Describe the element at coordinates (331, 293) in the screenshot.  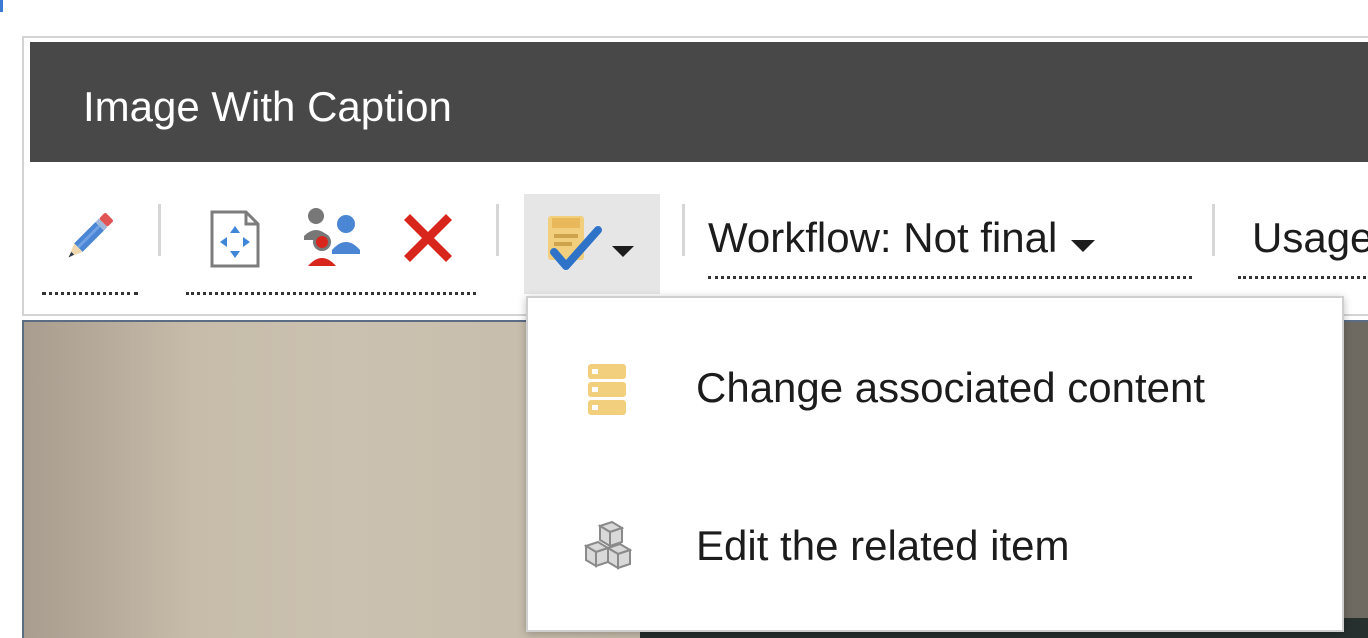
I see `frame-actions-underline` at that location.